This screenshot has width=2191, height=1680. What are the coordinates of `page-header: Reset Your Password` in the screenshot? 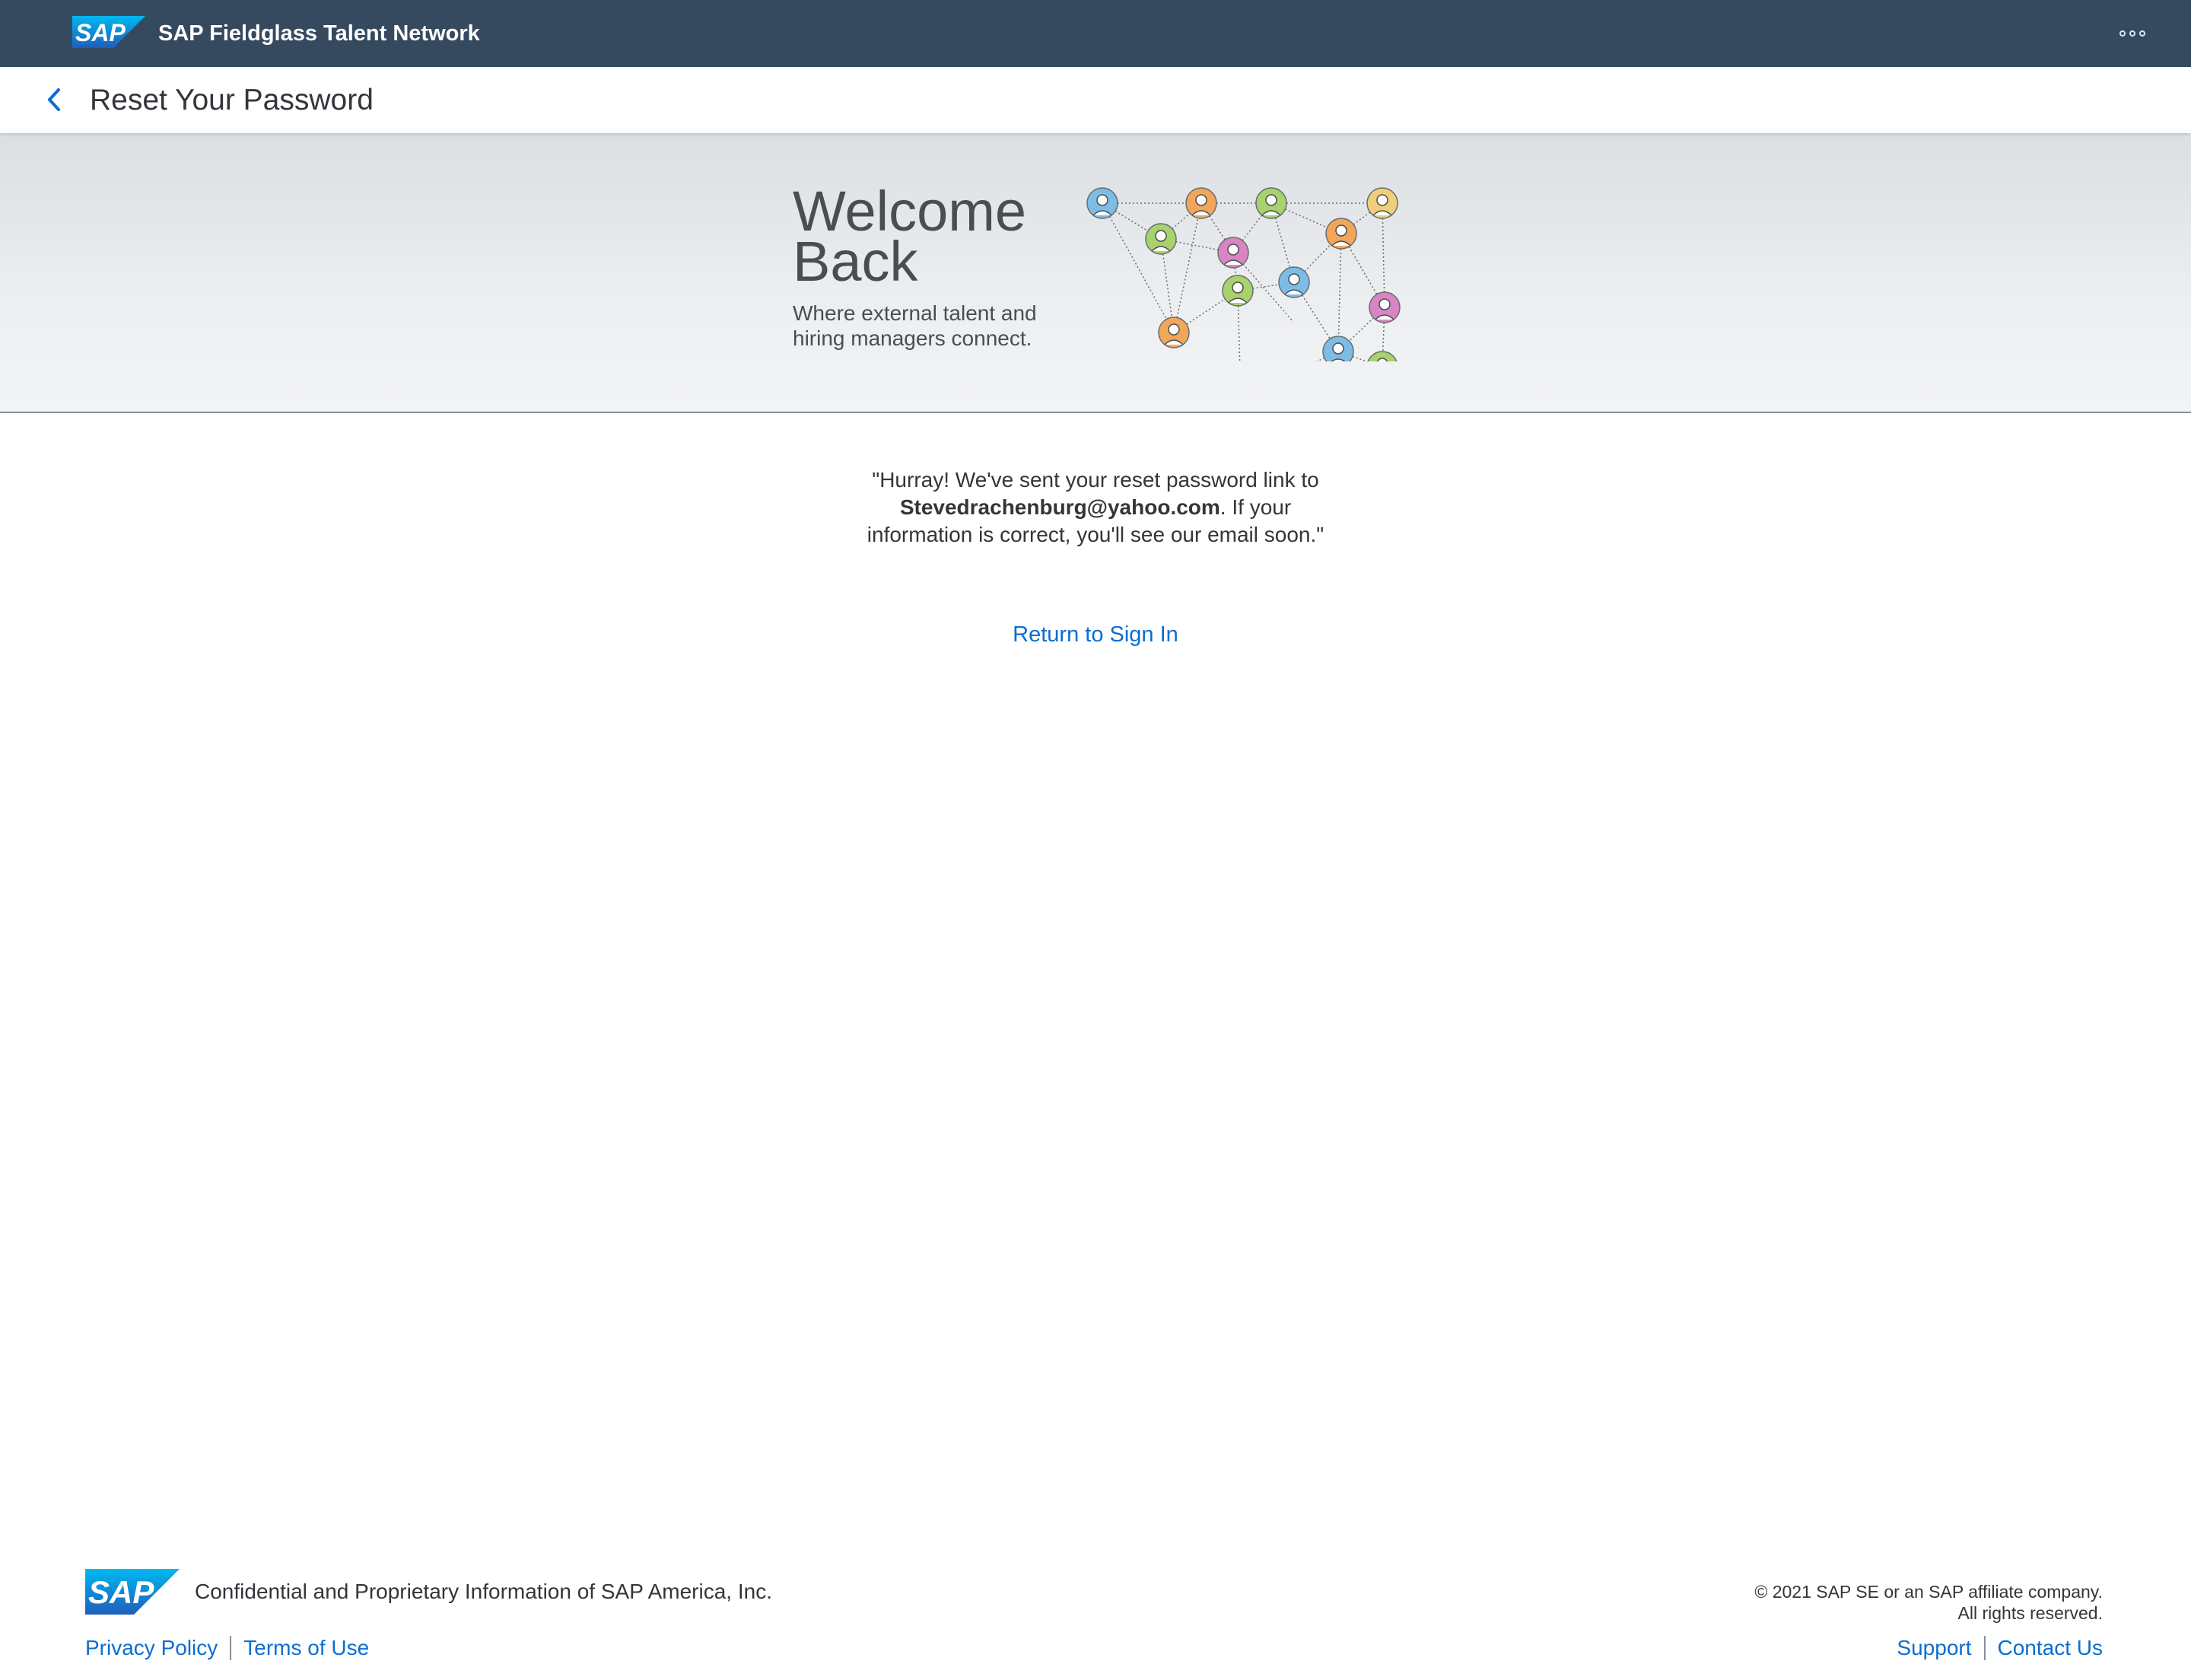 It's located at (1095, 100).